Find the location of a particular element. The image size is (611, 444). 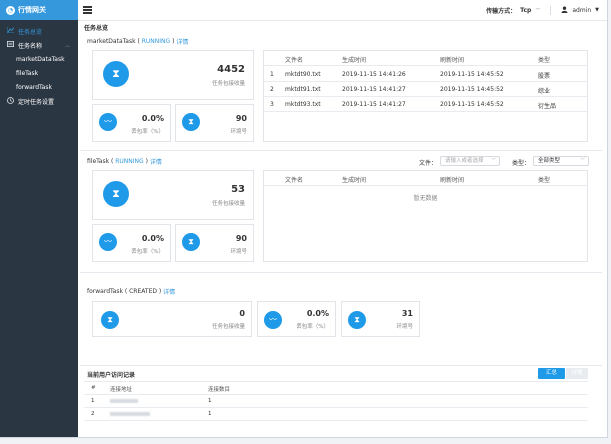

menu-toggle-icon is located at coordinates (87, 10).